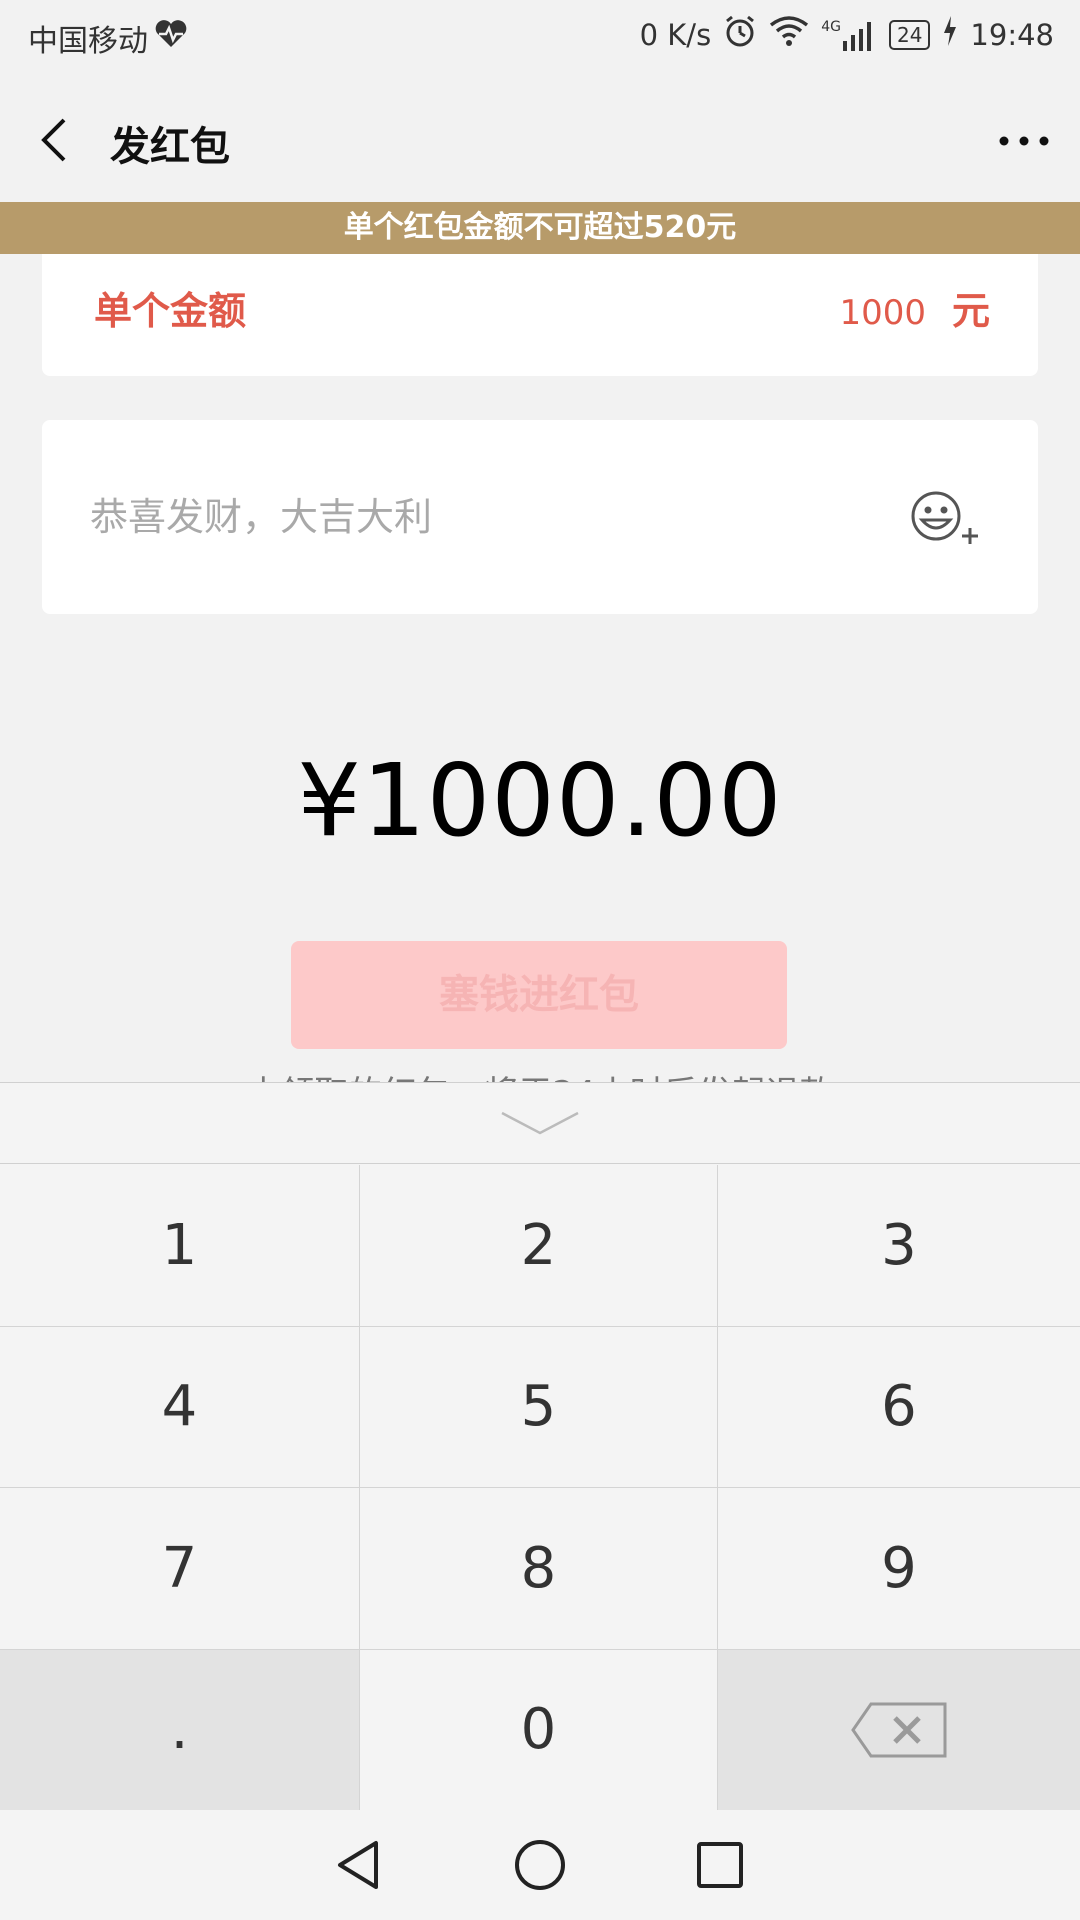  Describe the element at coordinates (899, 1246) in the screenshot. I see `key-3: 3` at that location.